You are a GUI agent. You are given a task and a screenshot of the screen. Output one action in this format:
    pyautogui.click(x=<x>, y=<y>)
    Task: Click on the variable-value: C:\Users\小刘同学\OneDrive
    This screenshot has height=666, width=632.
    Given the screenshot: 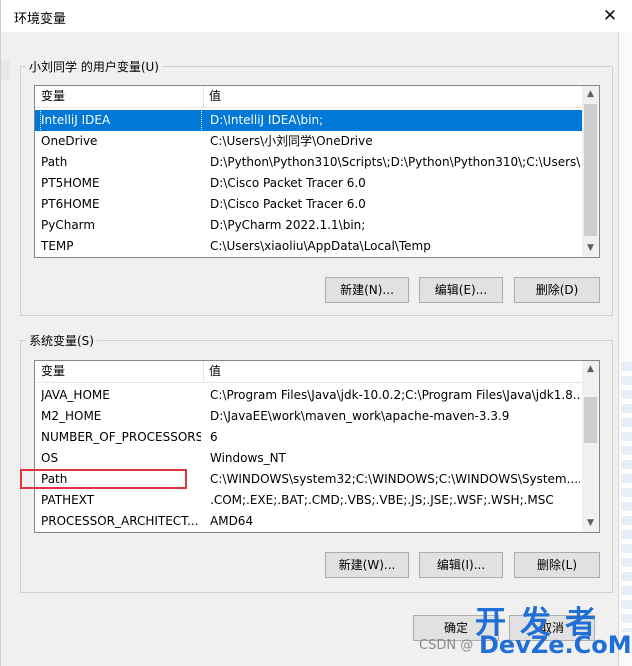 What is the action you would take?
    pyautogui.click(x=291, y=141)
    